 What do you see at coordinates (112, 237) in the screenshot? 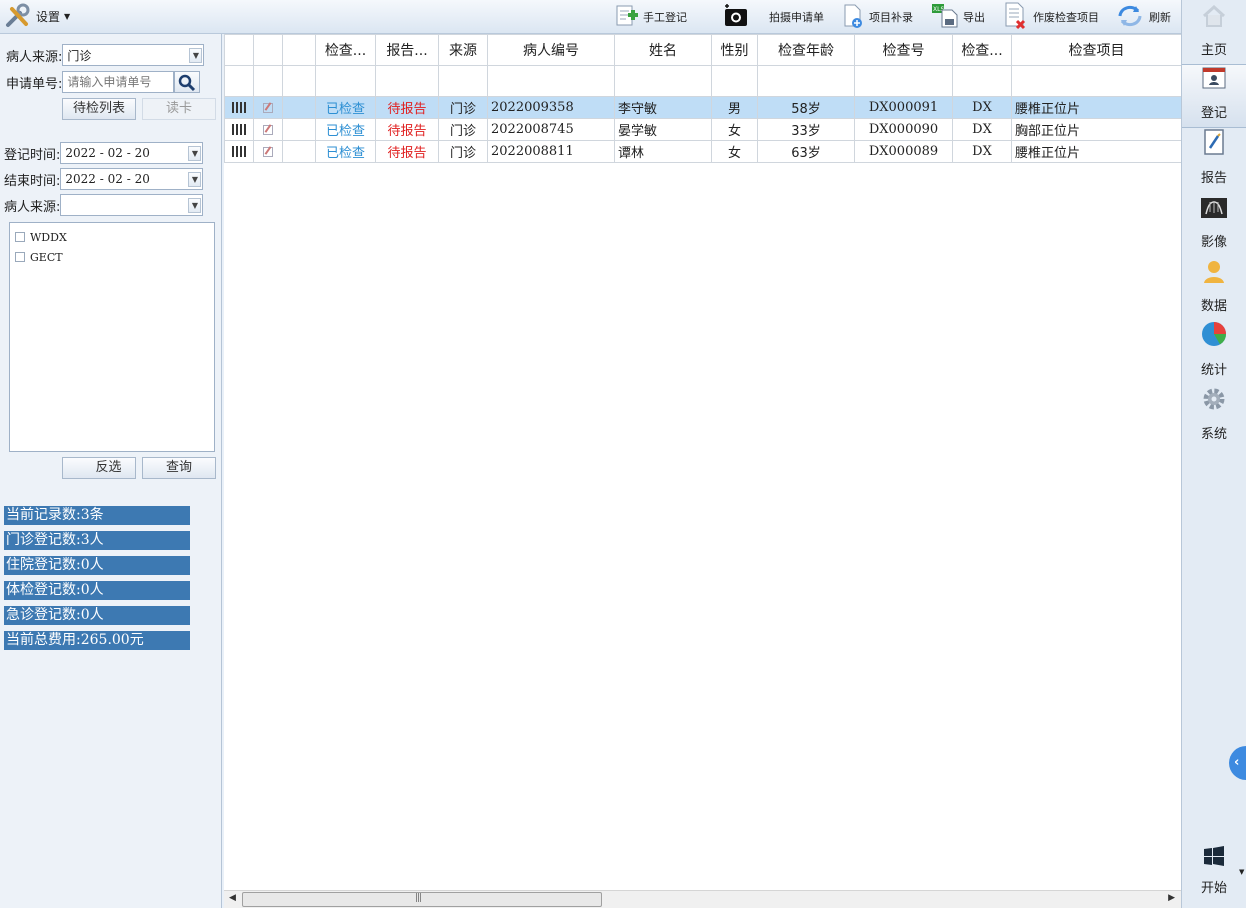
I see `device-item: WDDX` at bounding box center [112, 237].